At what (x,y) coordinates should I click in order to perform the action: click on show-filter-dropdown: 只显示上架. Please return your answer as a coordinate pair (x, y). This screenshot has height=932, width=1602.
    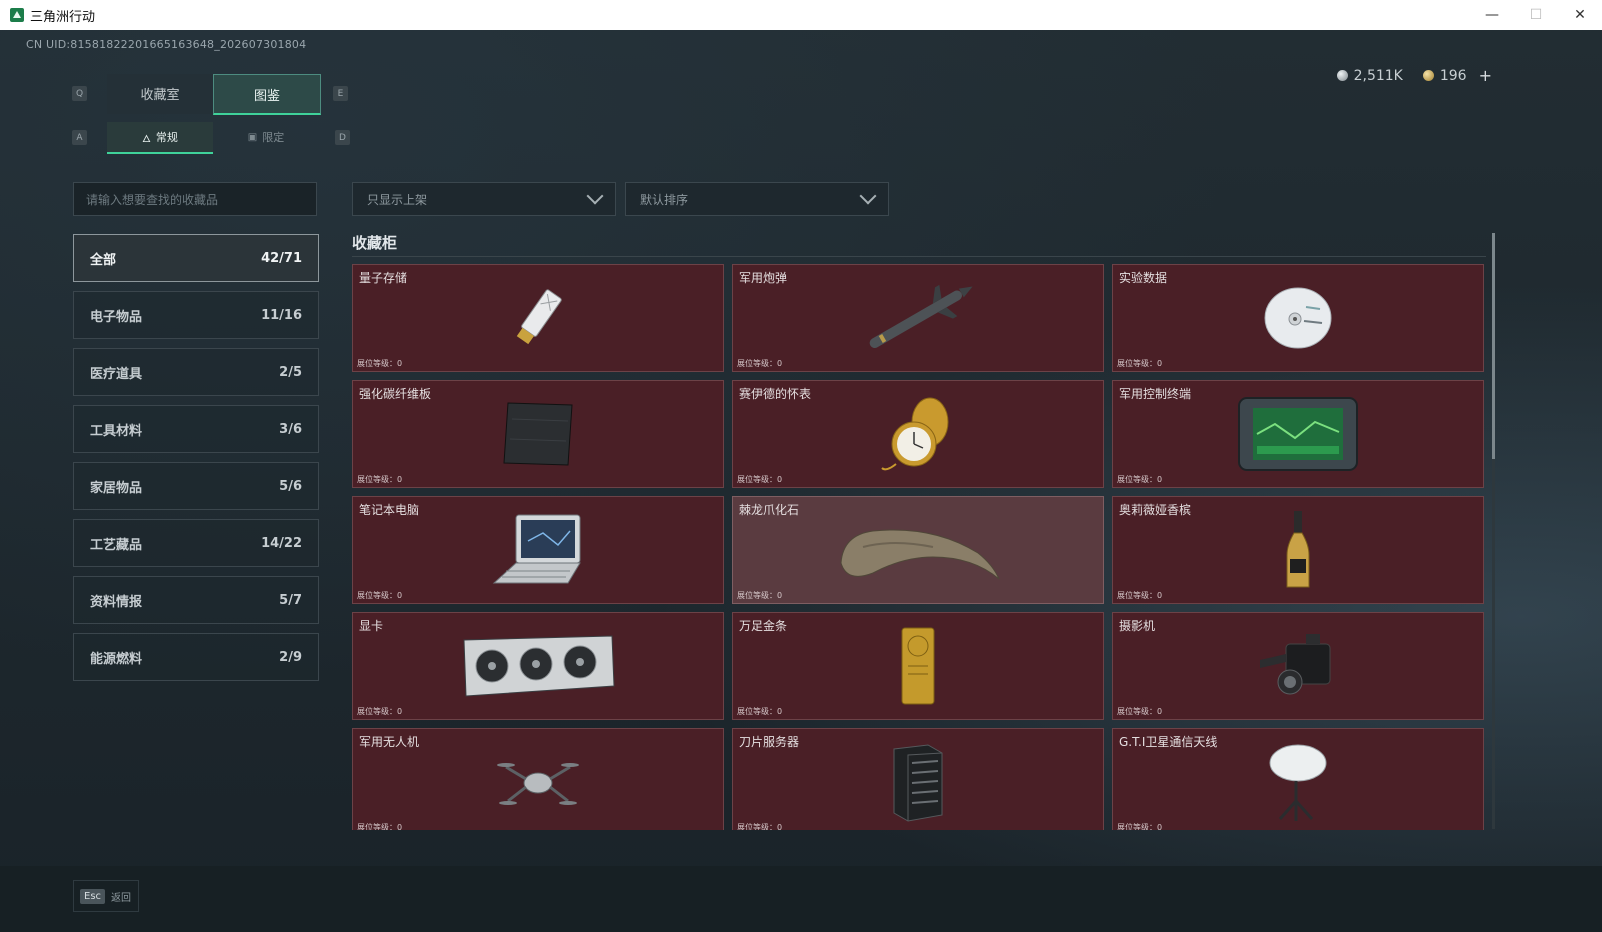
    Looking at the image, I should click on (484, 199).